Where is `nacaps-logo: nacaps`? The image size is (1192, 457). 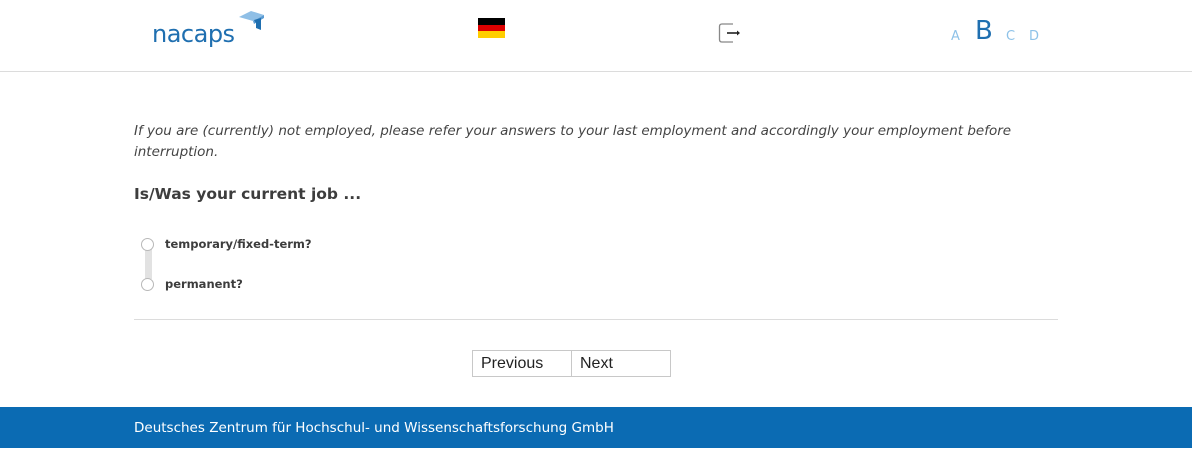 nacaps-logo: nacaps is located at coordinates (209, 30).